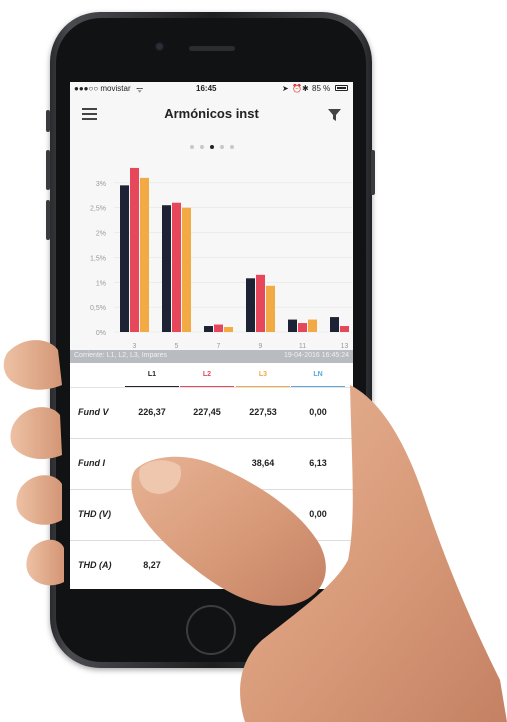  I want to click on harmonics-chart: 0% 0,5% 1% 1,5% 2% 2,5% 3% 3 5 7 9 11 13, so click(221, 257).